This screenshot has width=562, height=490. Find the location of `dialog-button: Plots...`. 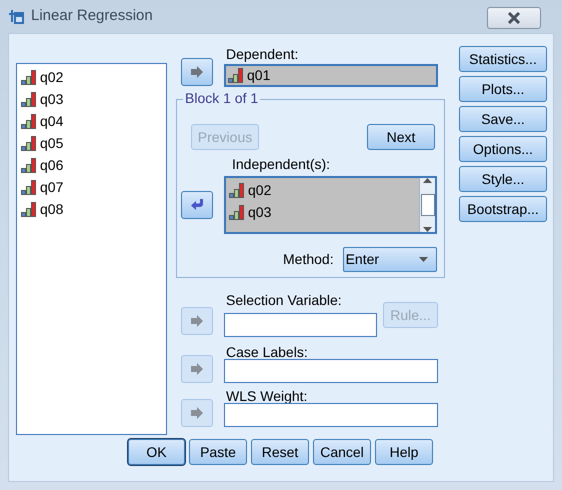

dialog-button: Plots... is located at coordinates (503, 89).